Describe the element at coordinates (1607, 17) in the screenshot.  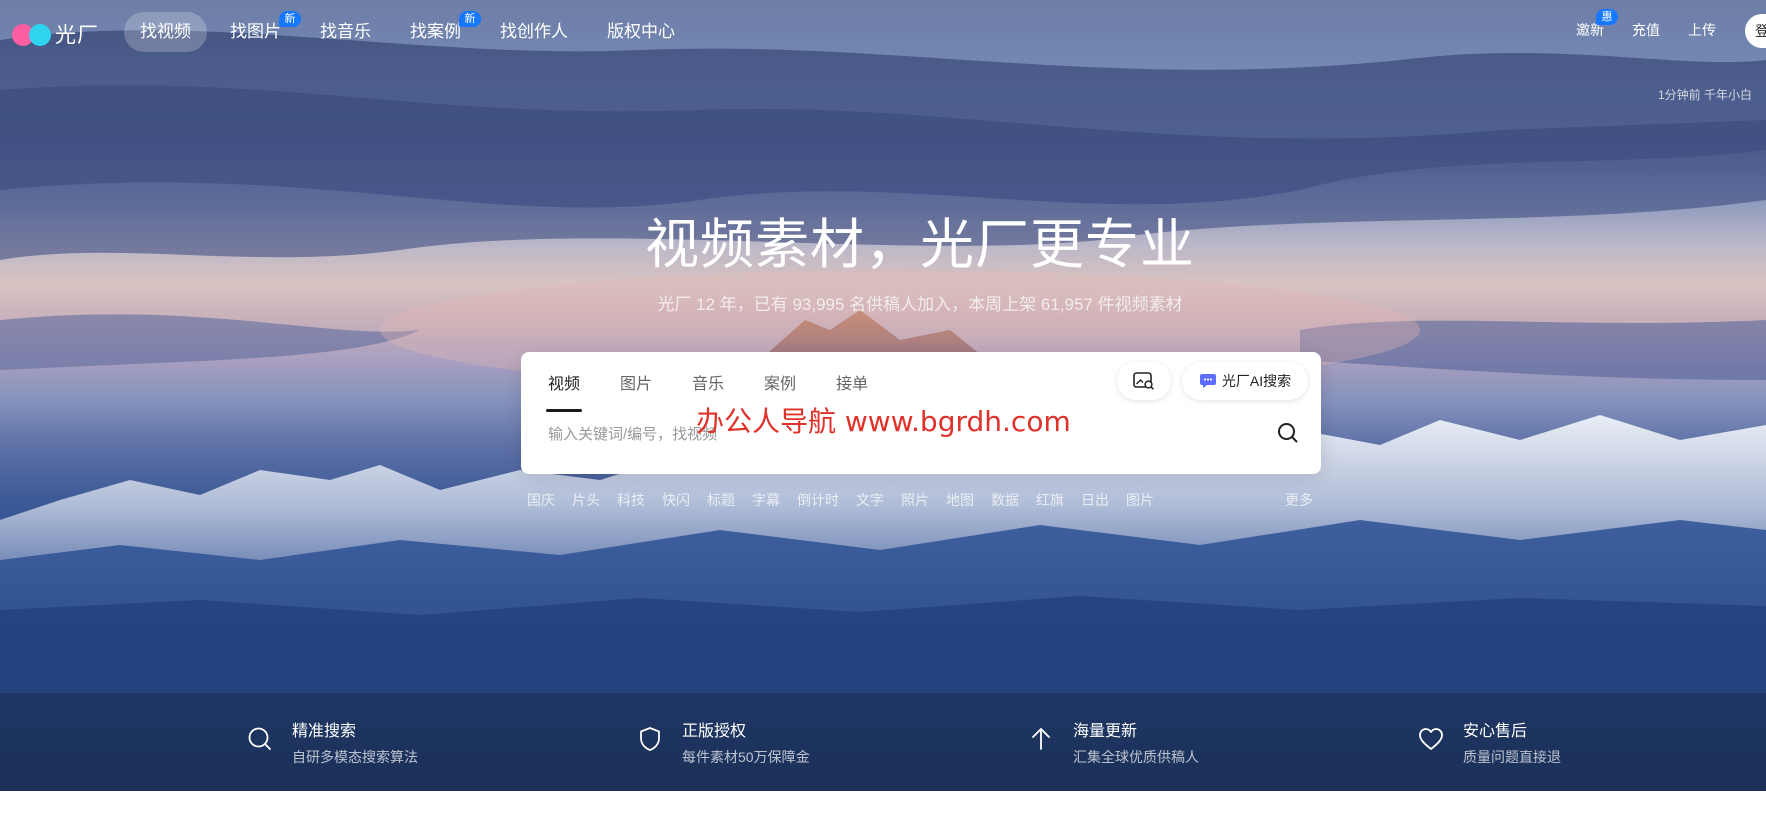
I see `discount-badge: 惠` at that location.